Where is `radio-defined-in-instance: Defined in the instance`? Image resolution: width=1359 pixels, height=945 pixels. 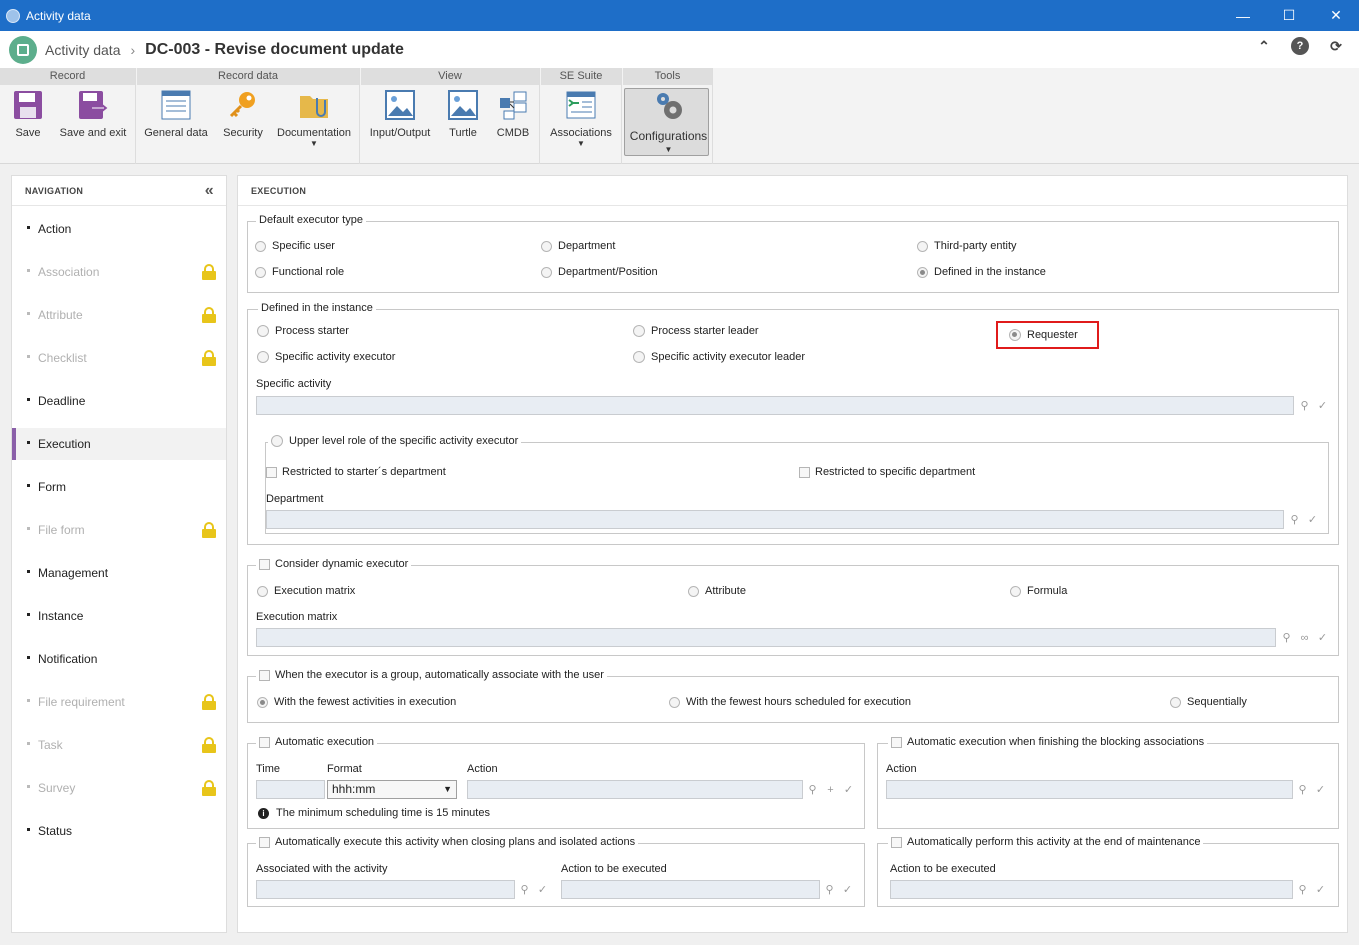 radio-defined-in-instance: Defined in the instance is located at coordinates (981, 272).